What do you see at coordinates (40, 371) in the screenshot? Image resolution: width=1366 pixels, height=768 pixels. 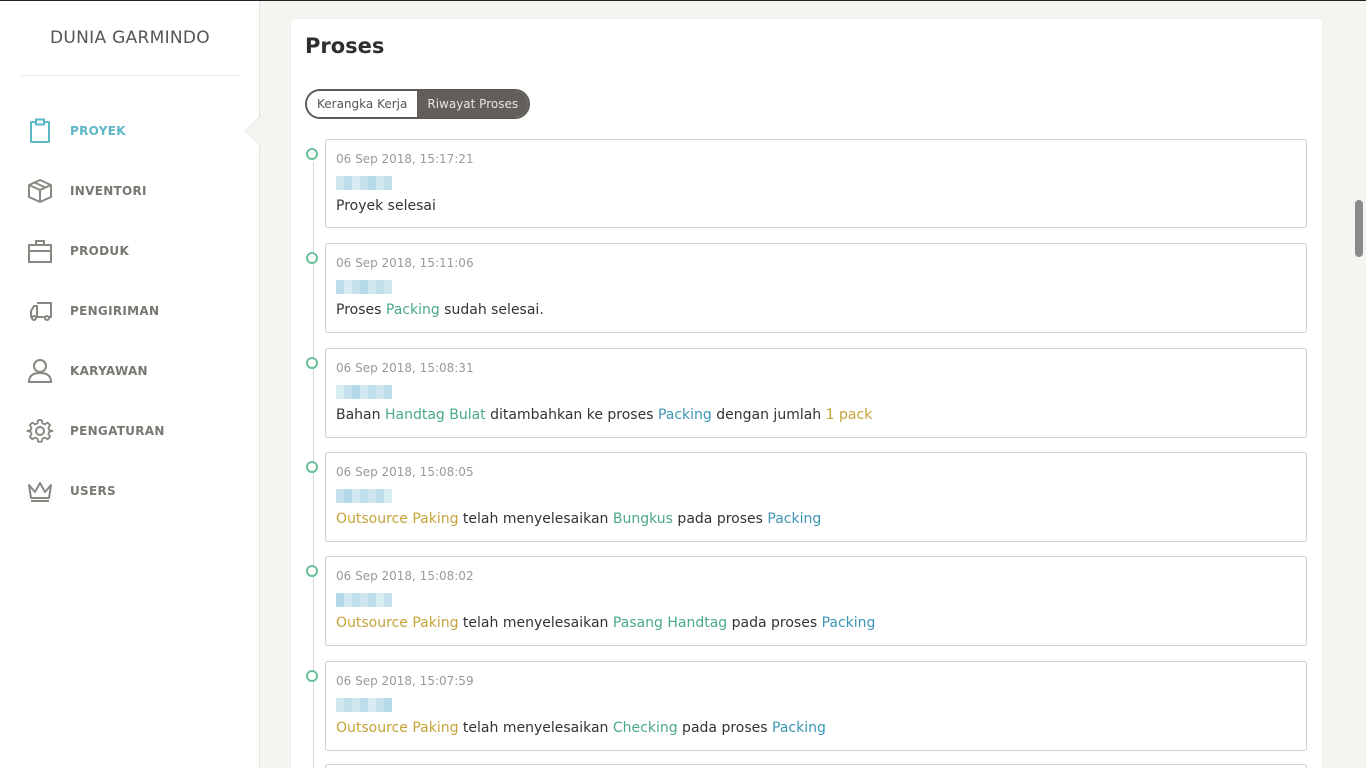 I see `user-icon` at bounding box center [40, 371].